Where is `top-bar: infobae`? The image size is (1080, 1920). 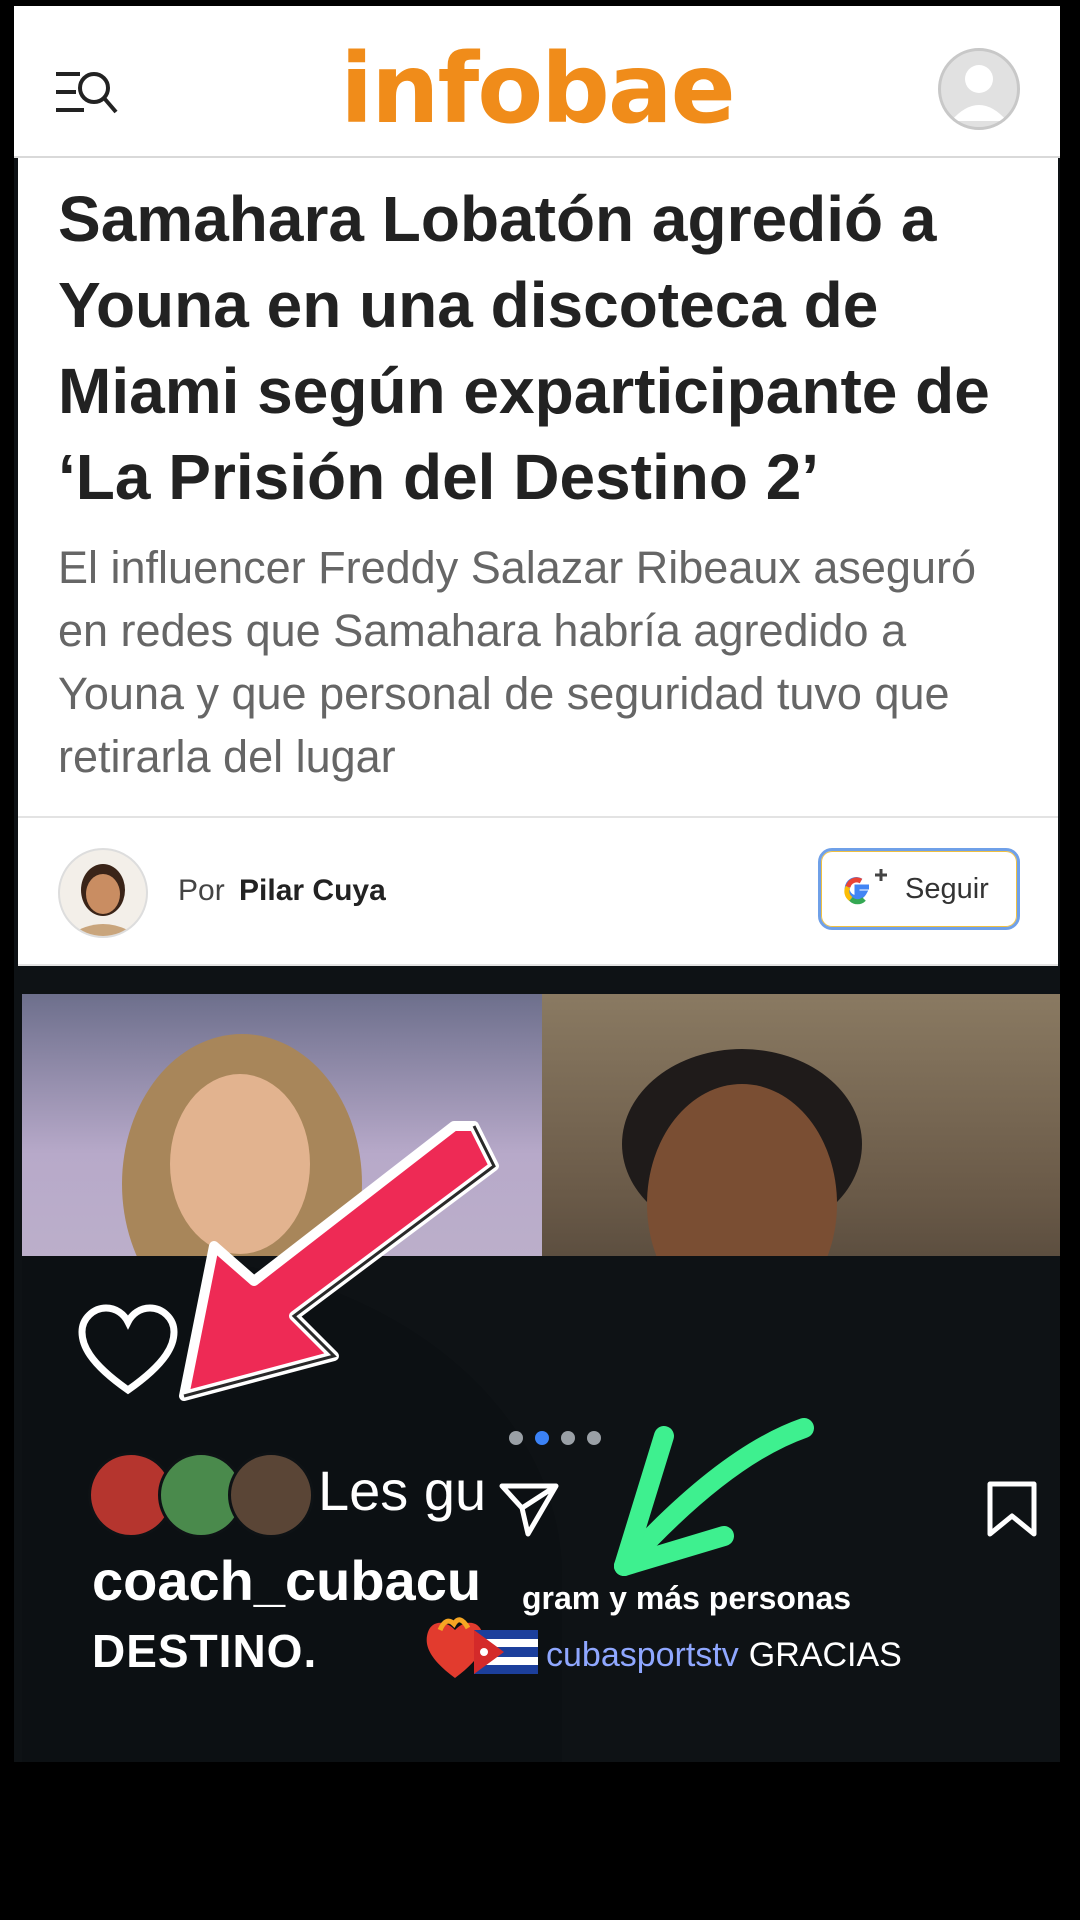
top-bar: infobae is located at coordinates (537, 82).